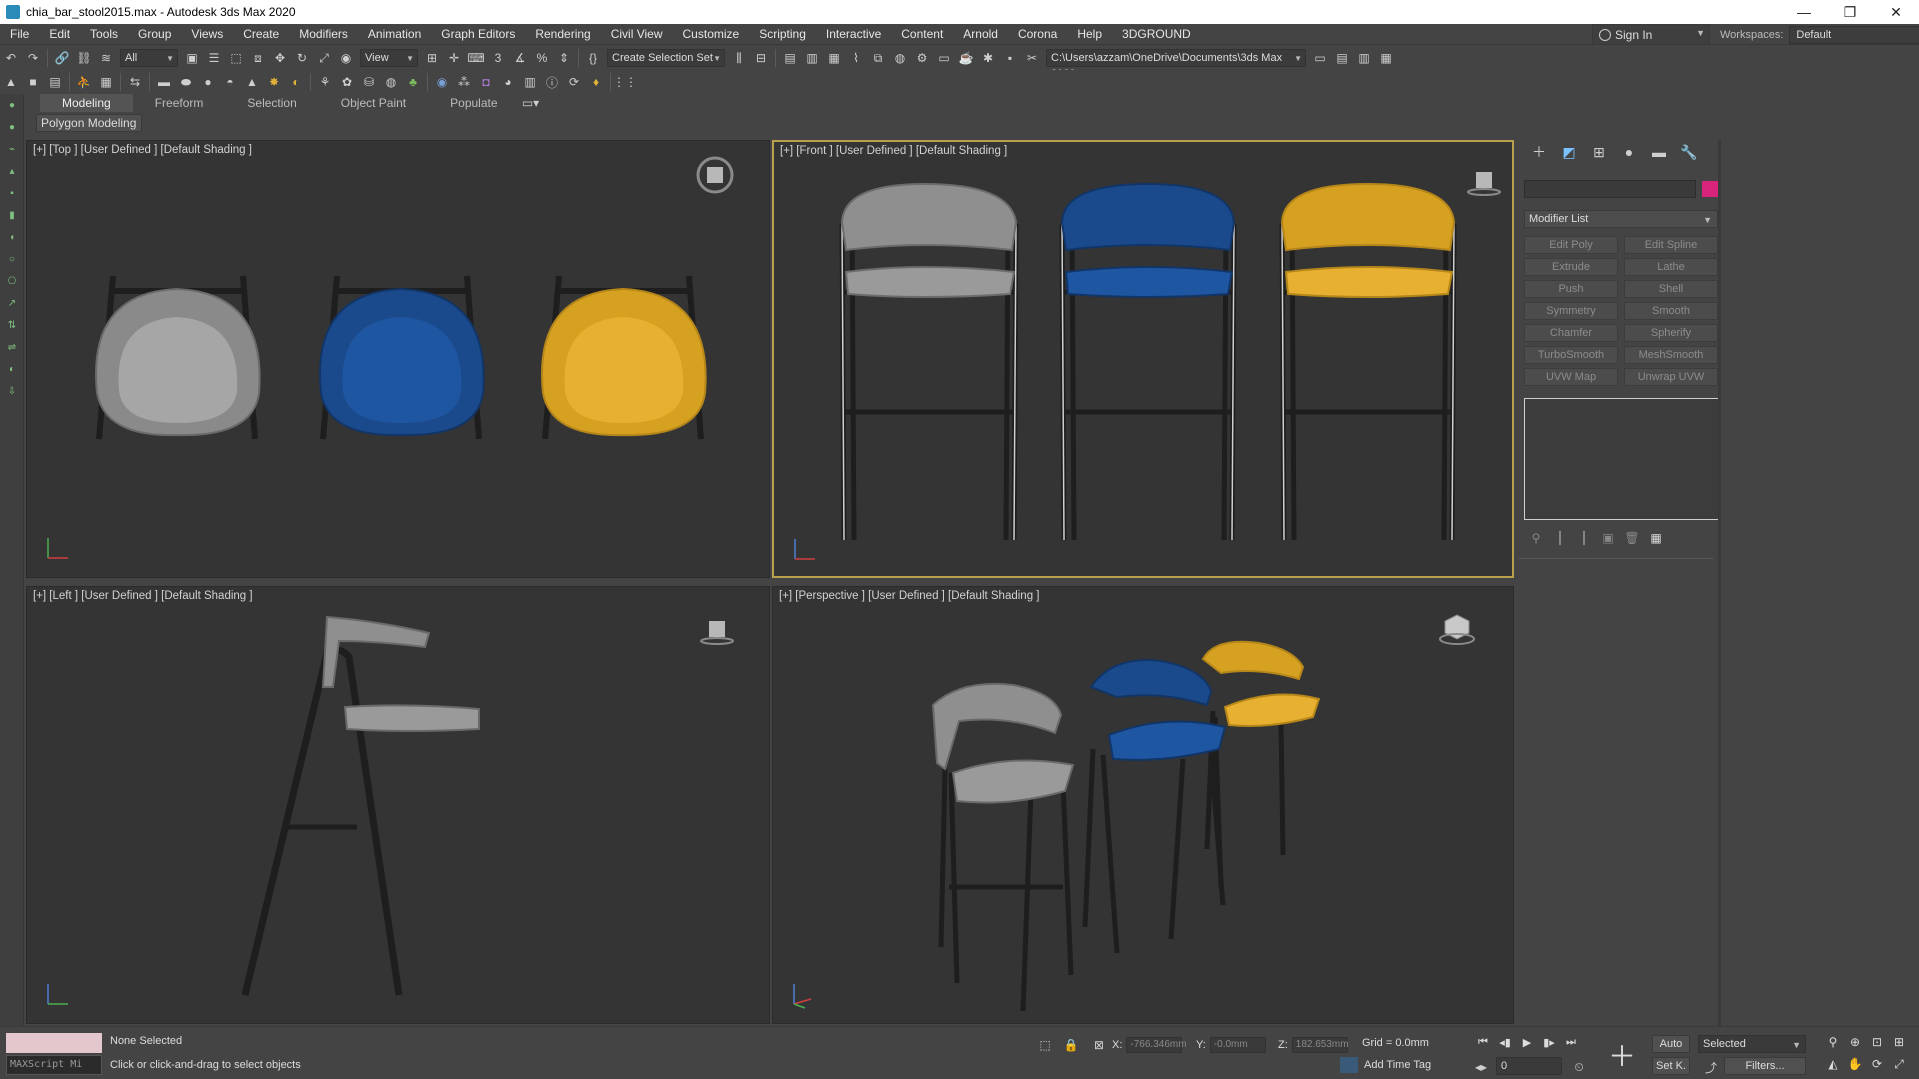 The width and height of the screenshot is (1919, 1079). What do you see at coordinates (739, 58) in the screenshot?
I see `mirror-icon: ⫼` at bounding box center [739, 58].